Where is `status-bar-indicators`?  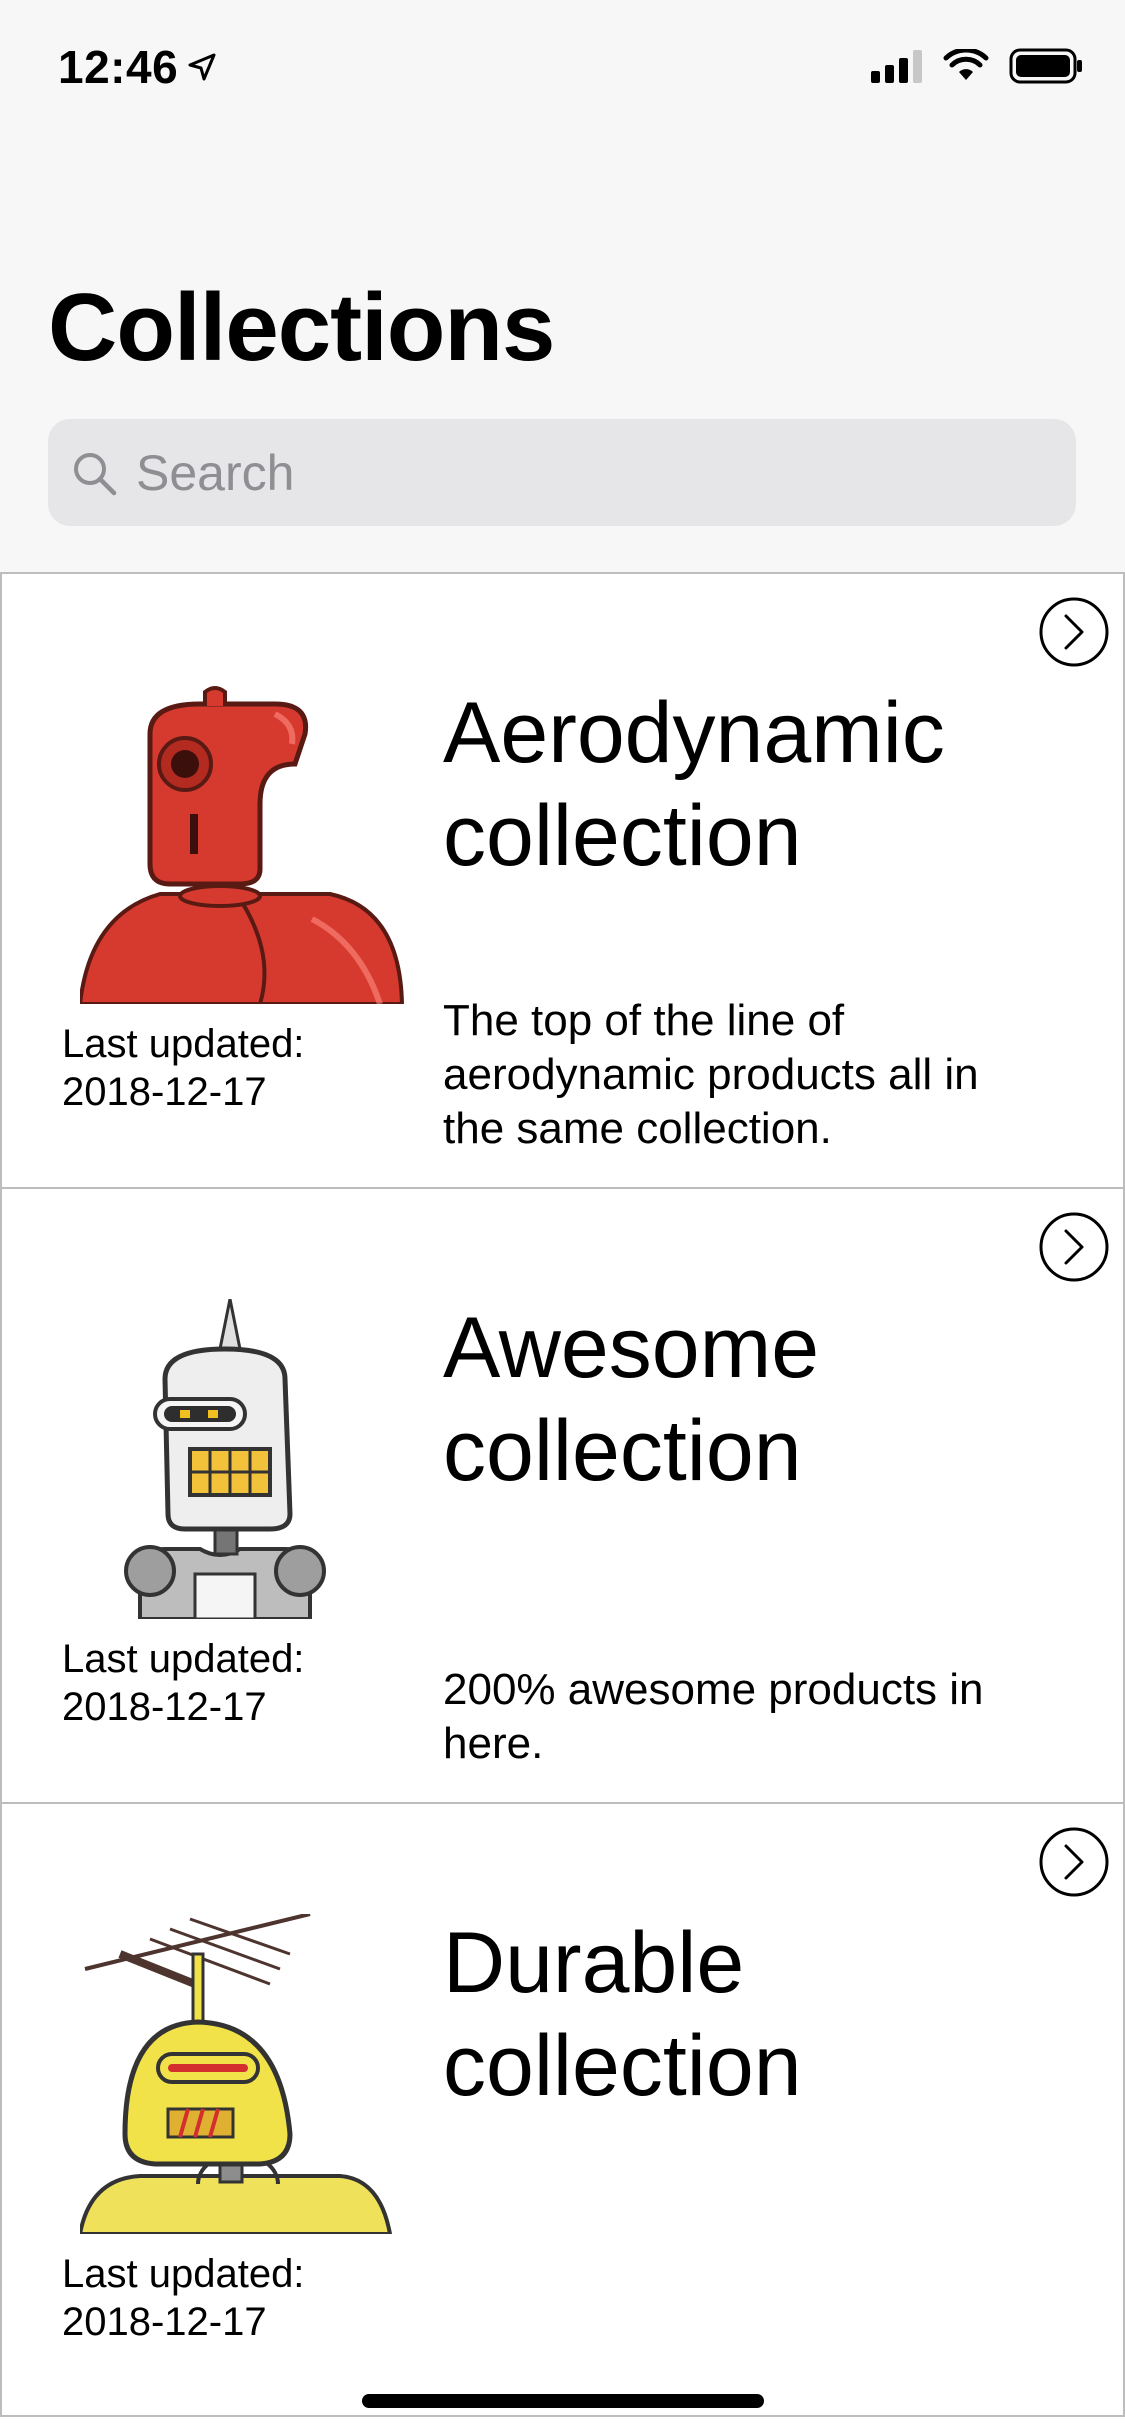 status-bar-indicators is located at coordinates (977, 66).